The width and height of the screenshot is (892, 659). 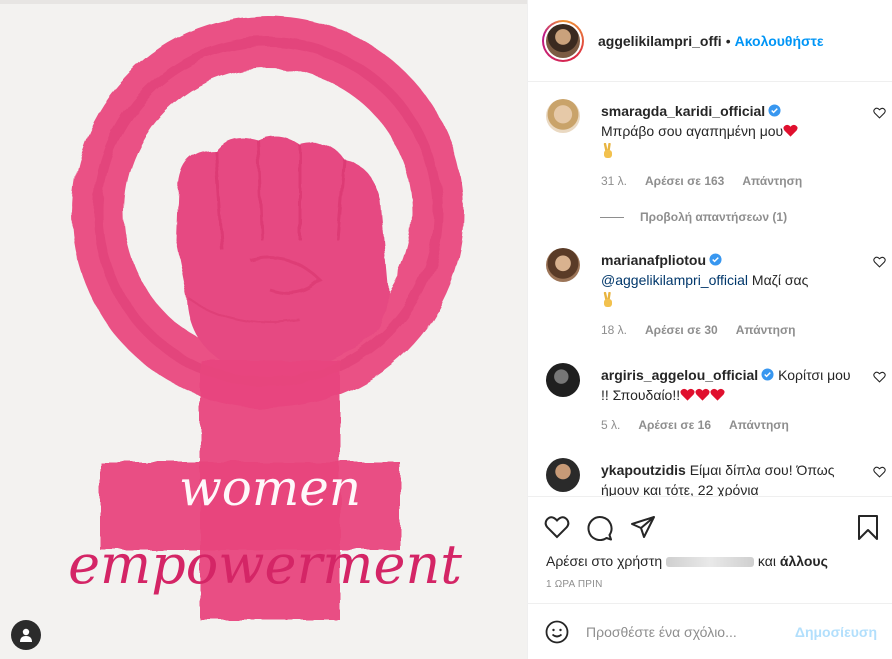 What do you see at coordinates (836, 632) in the screenshot?
I see `post-comment-button: Δημοσίευση` at bounding box center [836, 632].